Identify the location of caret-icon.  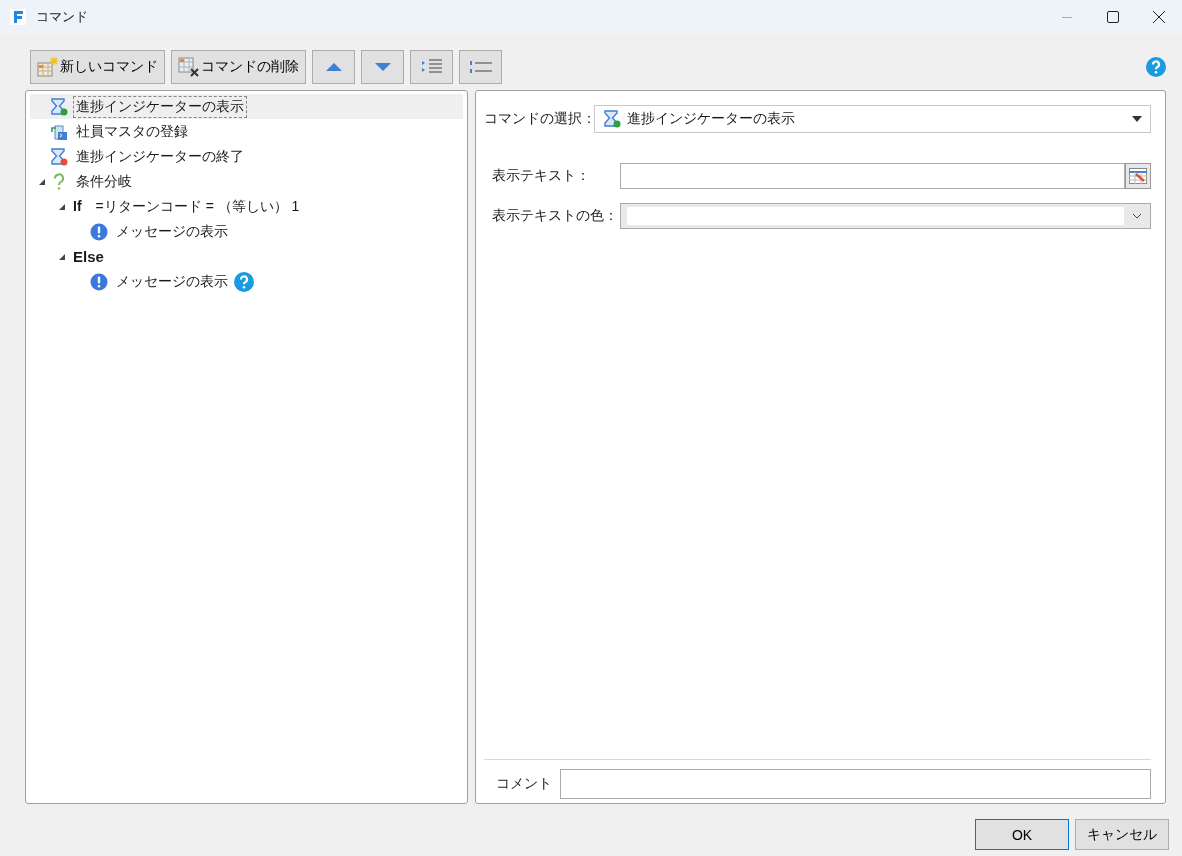
(1137, 119).